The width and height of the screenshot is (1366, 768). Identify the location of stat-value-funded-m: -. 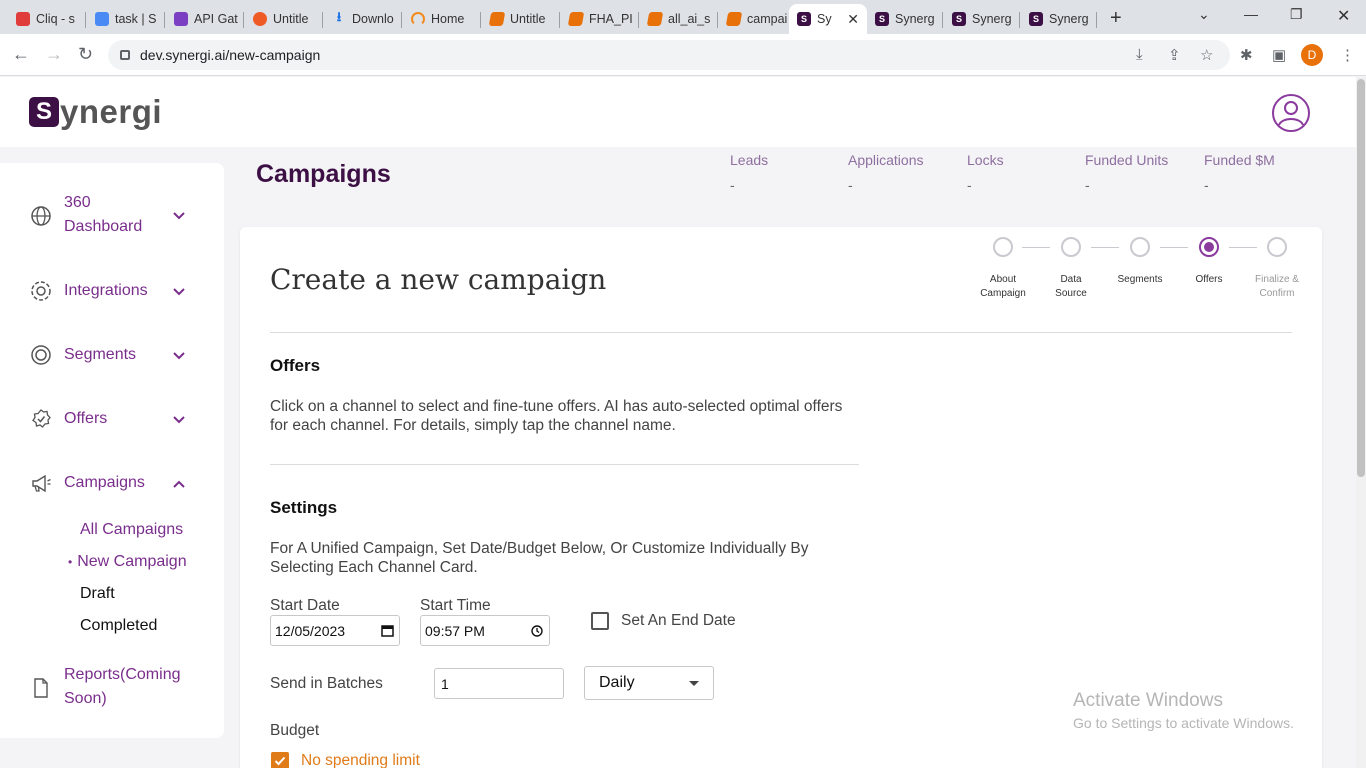
(1206, 185).